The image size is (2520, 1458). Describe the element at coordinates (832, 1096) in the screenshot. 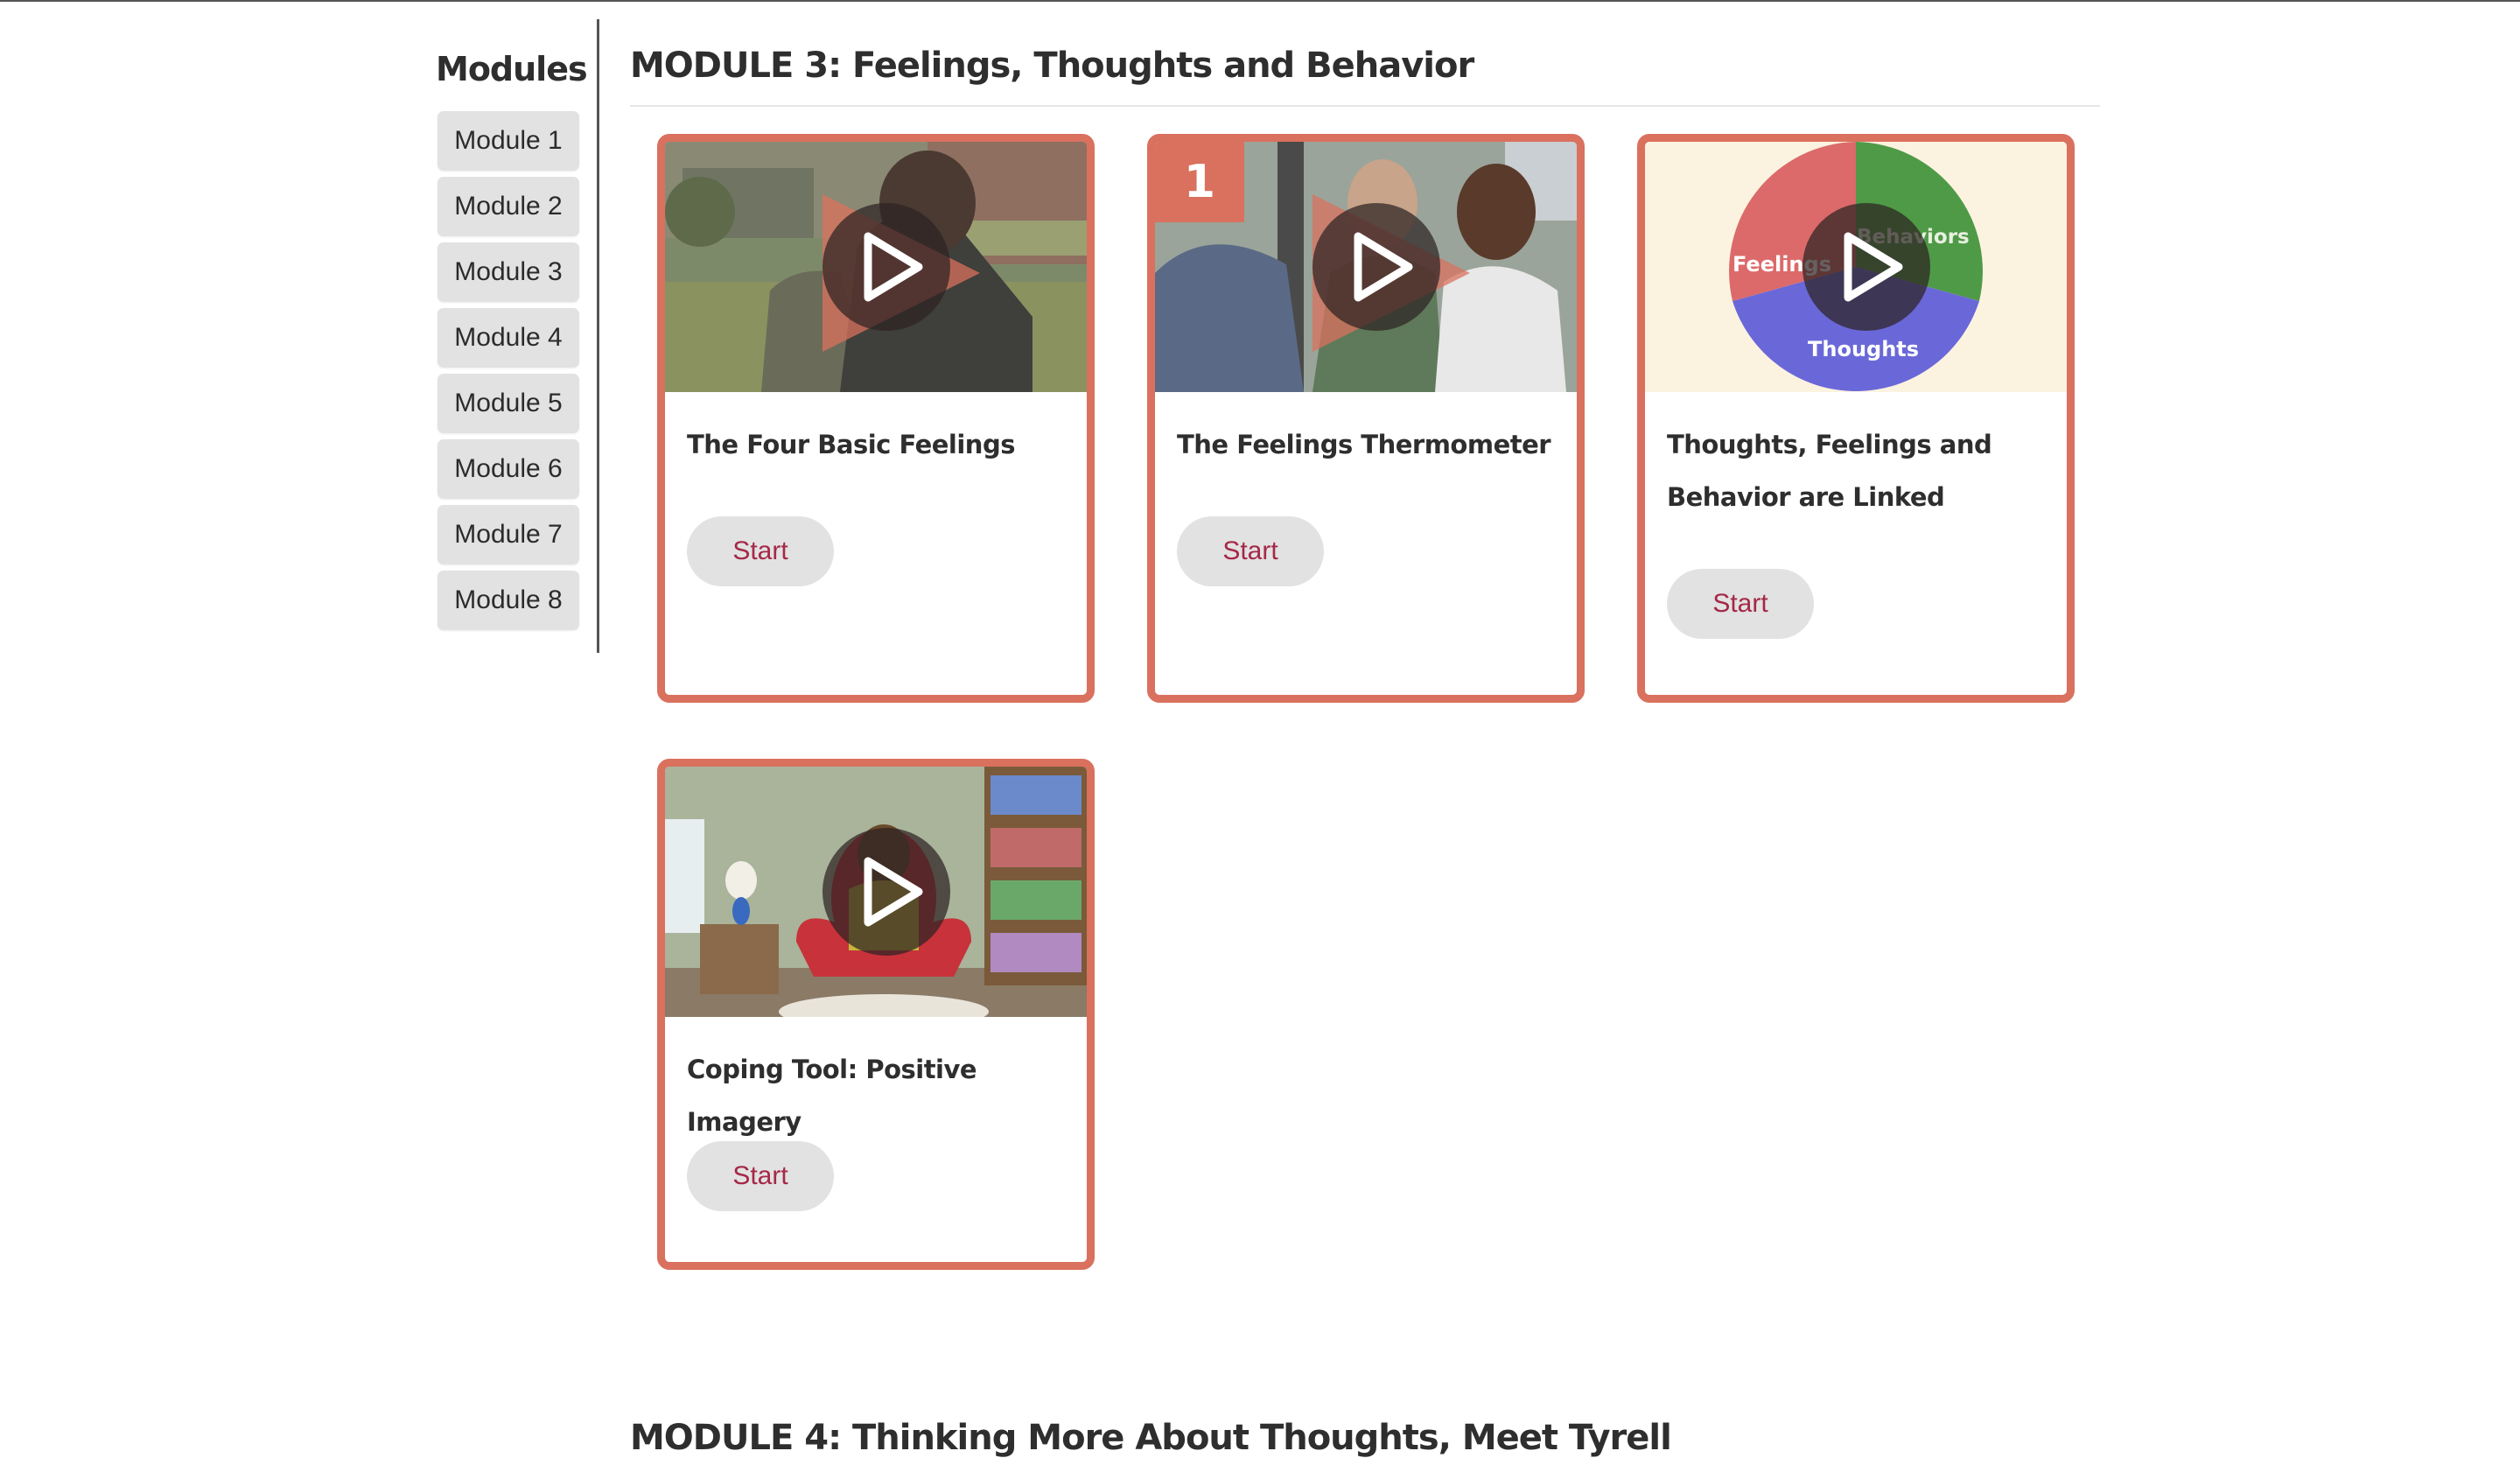

I see `lesson-title: Coping Tool: Positive Imagery` at that location.